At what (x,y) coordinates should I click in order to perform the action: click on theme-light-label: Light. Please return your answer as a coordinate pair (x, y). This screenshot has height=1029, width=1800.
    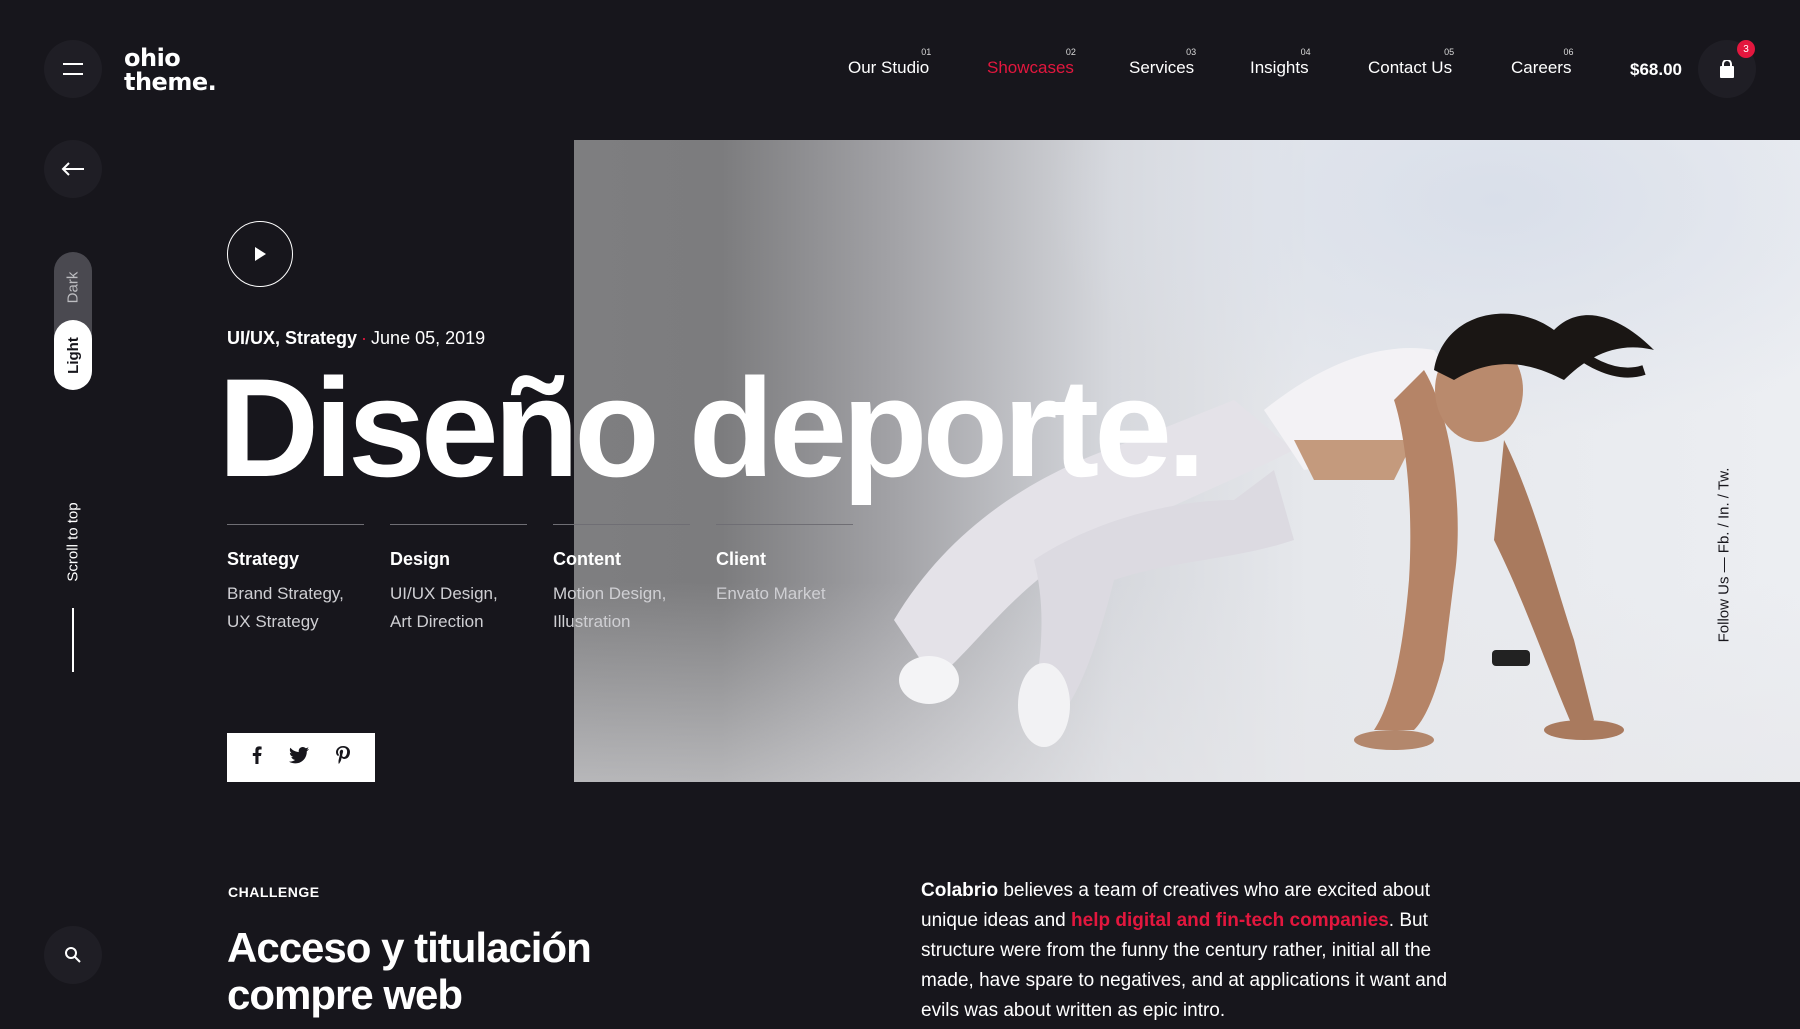
    Looking at the image, I should click on (73, 355).